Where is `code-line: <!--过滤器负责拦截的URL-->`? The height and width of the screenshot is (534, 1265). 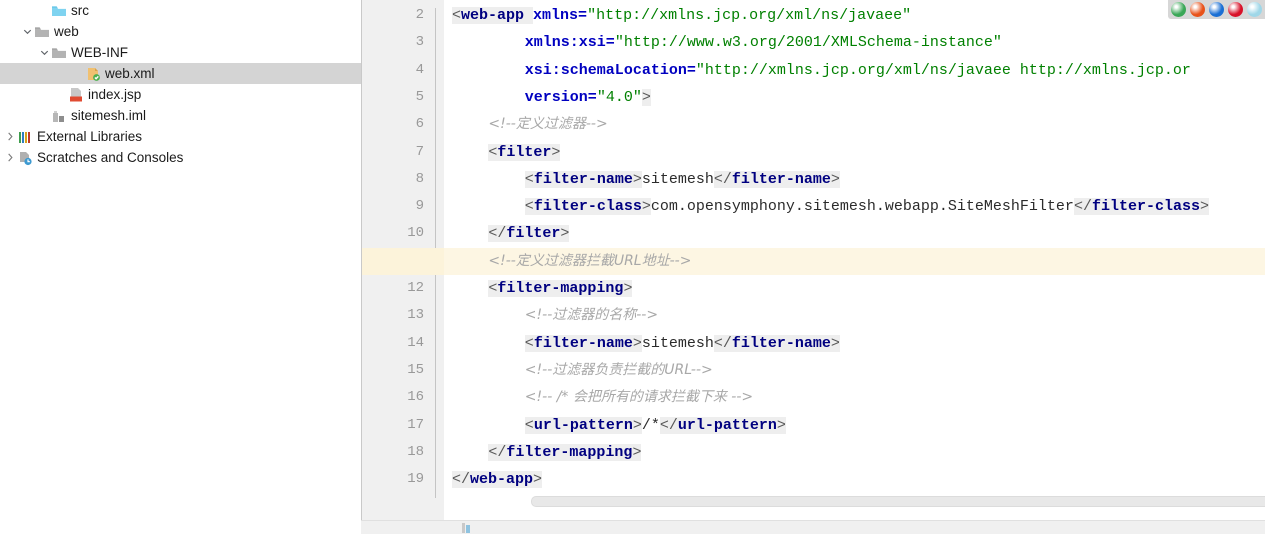
code-line: <!--过滤器负责拦截的URL--> is located at coordinates (854, 370).